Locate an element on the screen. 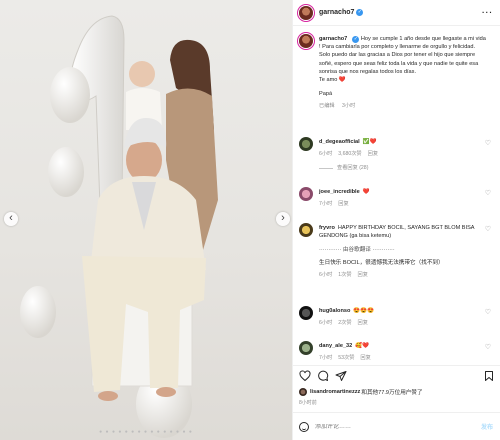 The height and width of the screenshot is (440, 500). caption-username: garnacho7 is located at coordinates (333, 39).